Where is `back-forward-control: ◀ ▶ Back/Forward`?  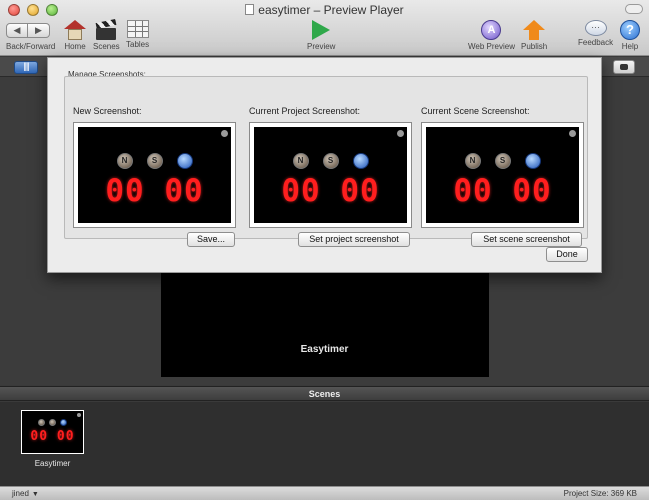 back-forward-control: ◀ ▶ Back/Forward is located at coordinates (30, 35).